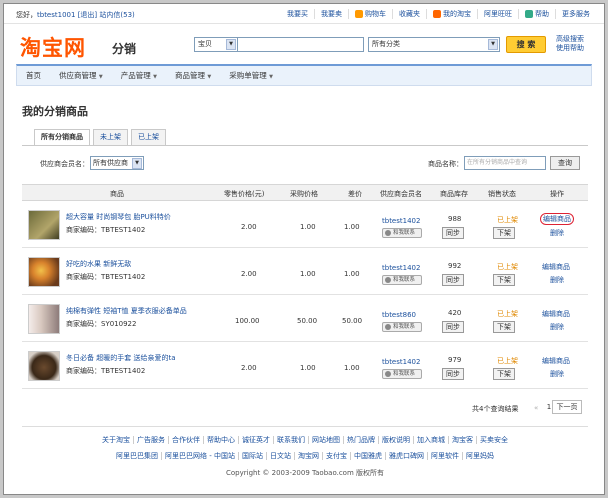 This screenshot has height=498, width=608. What do you see at coordinates (126, 311) in the screenshot?
I see `product-name-link: 纯棉有弹性 短袖T恤 夏季衣服必备单品` at bounding box center [126, 311].